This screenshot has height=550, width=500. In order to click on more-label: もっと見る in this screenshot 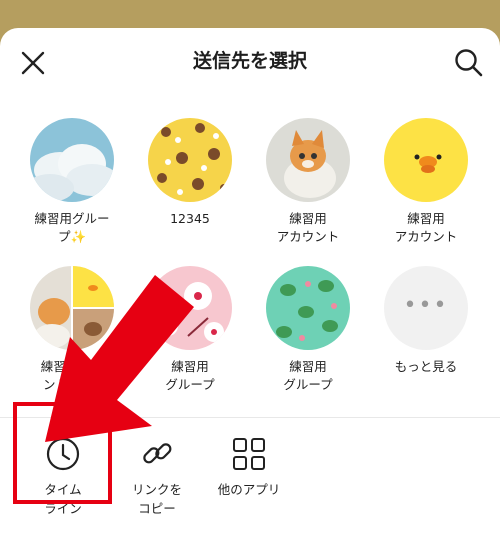, I will do `click(426, 366)`.